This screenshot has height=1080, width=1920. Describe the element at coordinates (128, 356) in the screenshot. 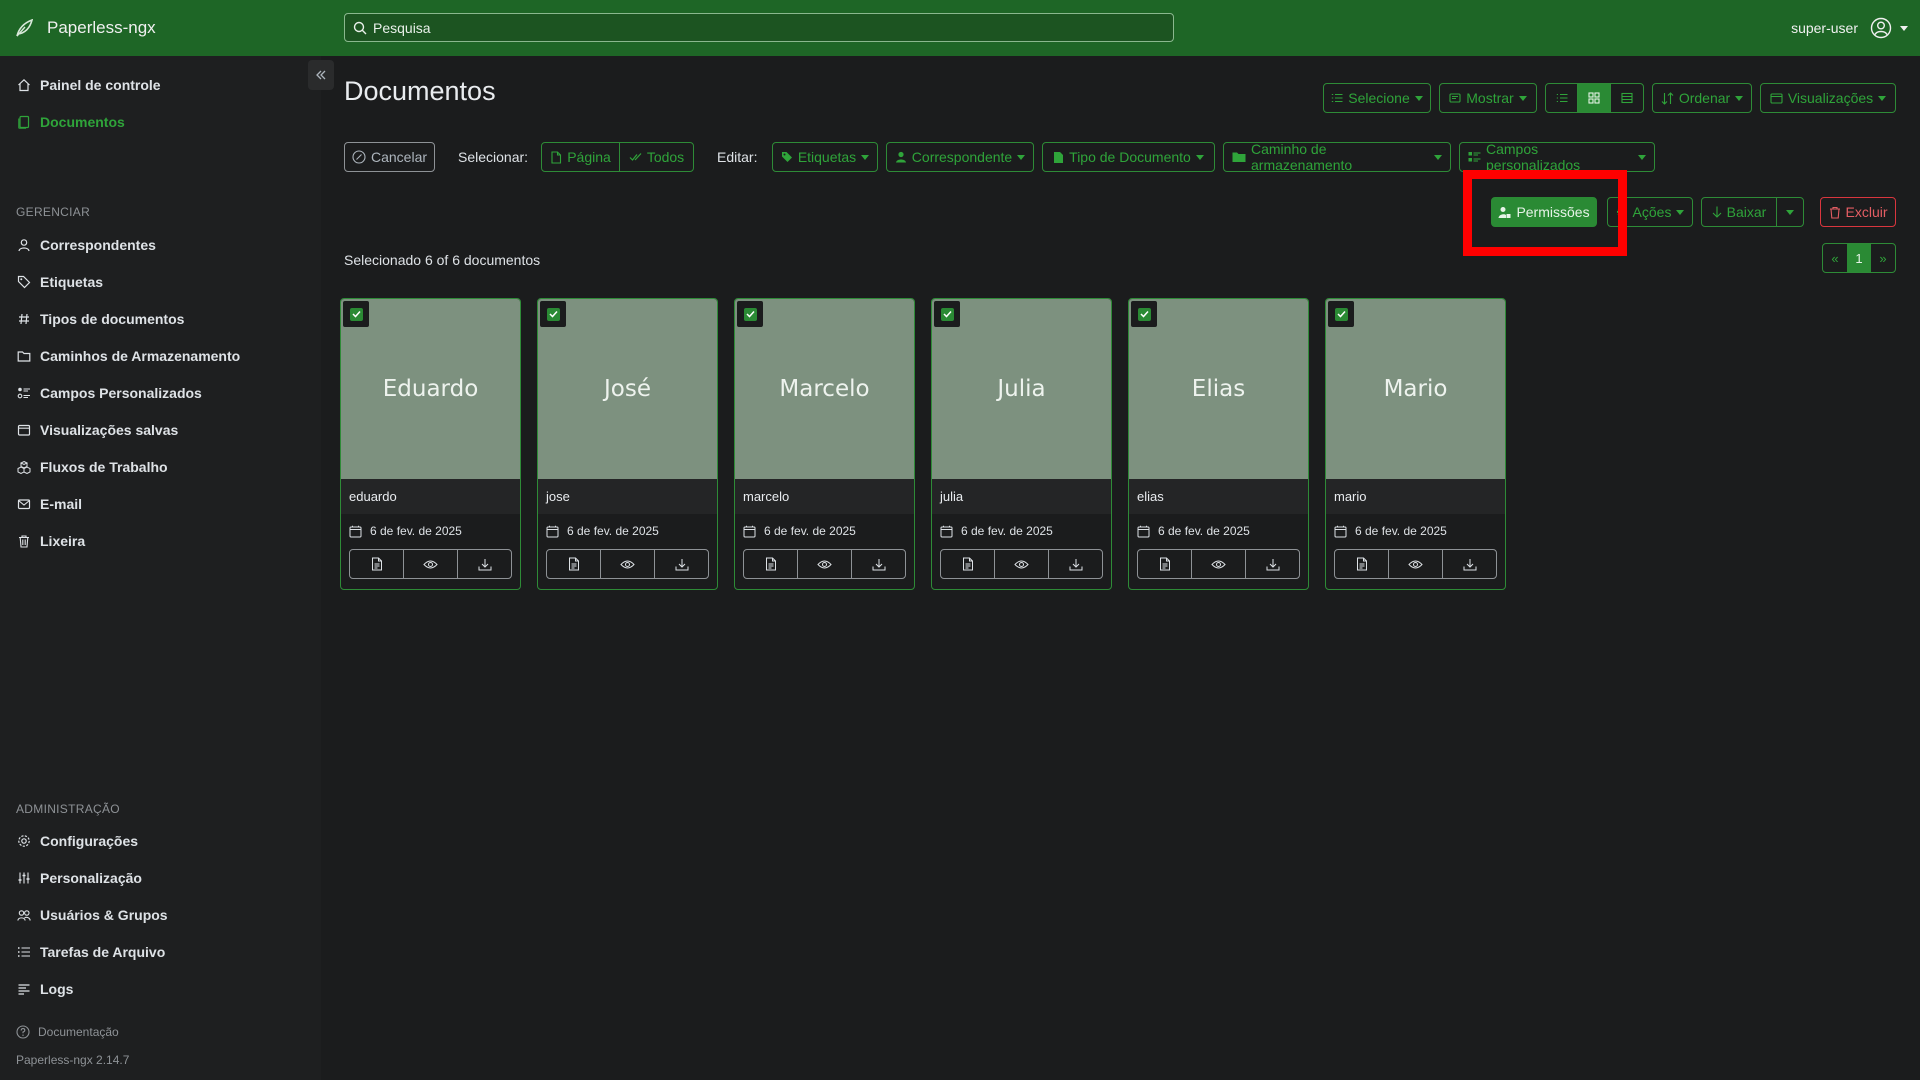

I see `sidebar-item-storage-paths: Caminhos de Armazenamento` at that location.